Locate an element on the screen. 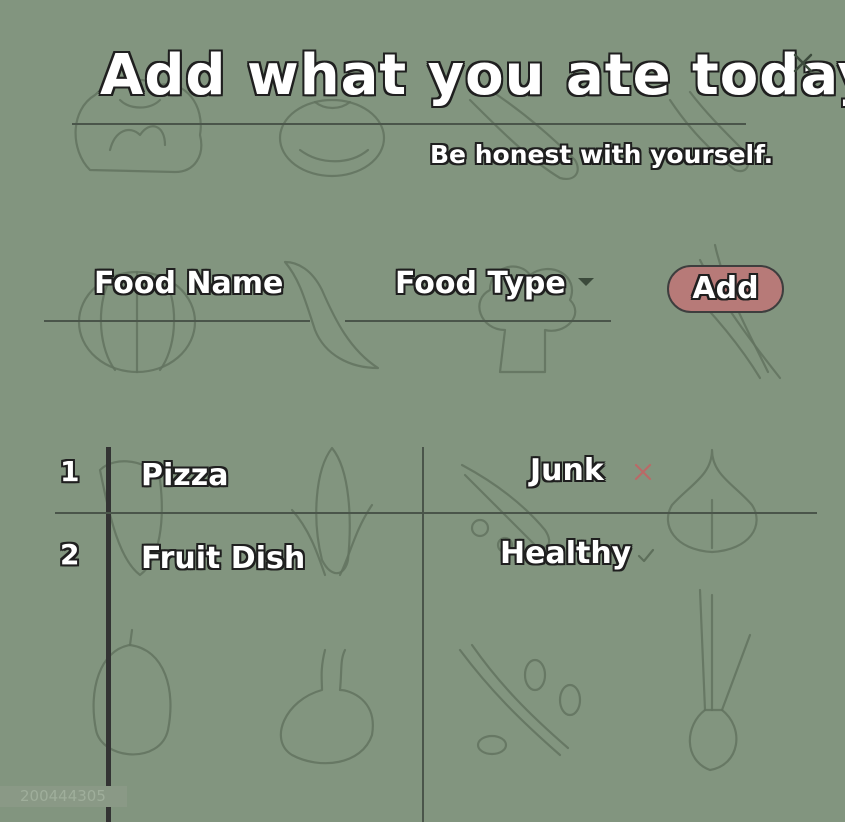 This screenshot has height=822, width=845. table-middle-divider is located at coordinates (423, 634).